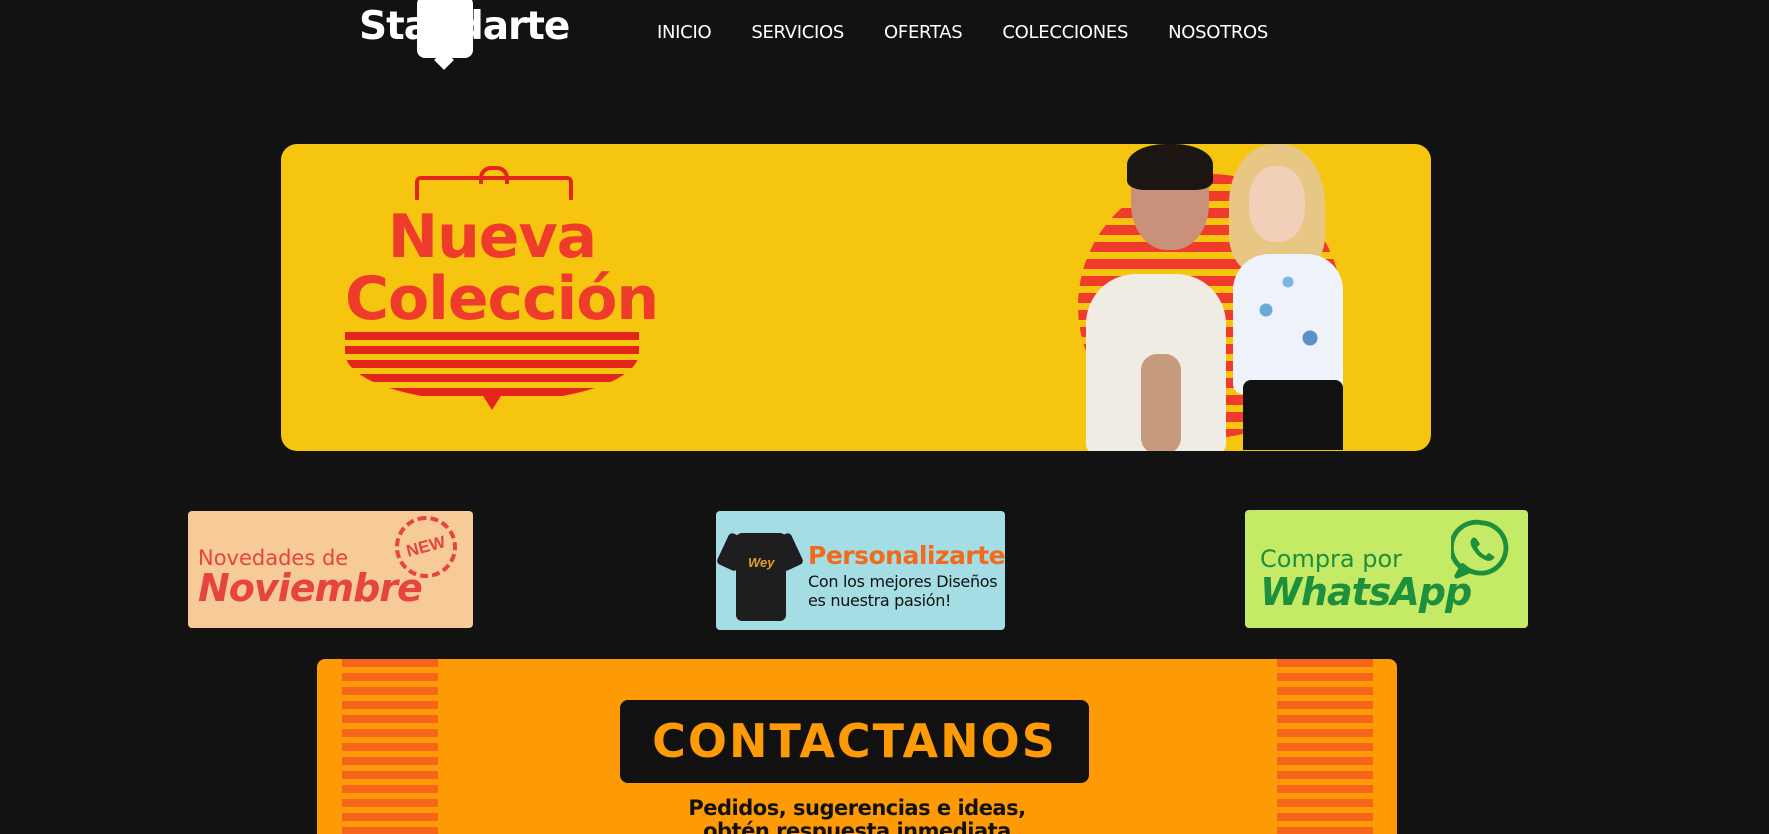 This screenshot has width=1769, height=834. I want to click on novedades-month: Noviembre, so click(310, 588).